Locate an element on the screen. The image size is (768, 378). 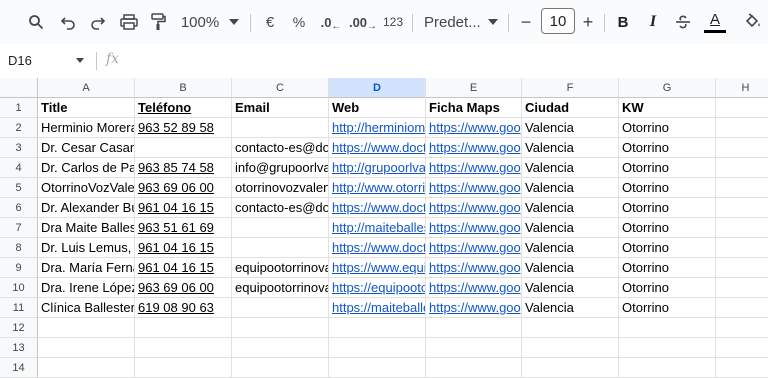
row-header-1: 1 is located at coordinates (19, 108).